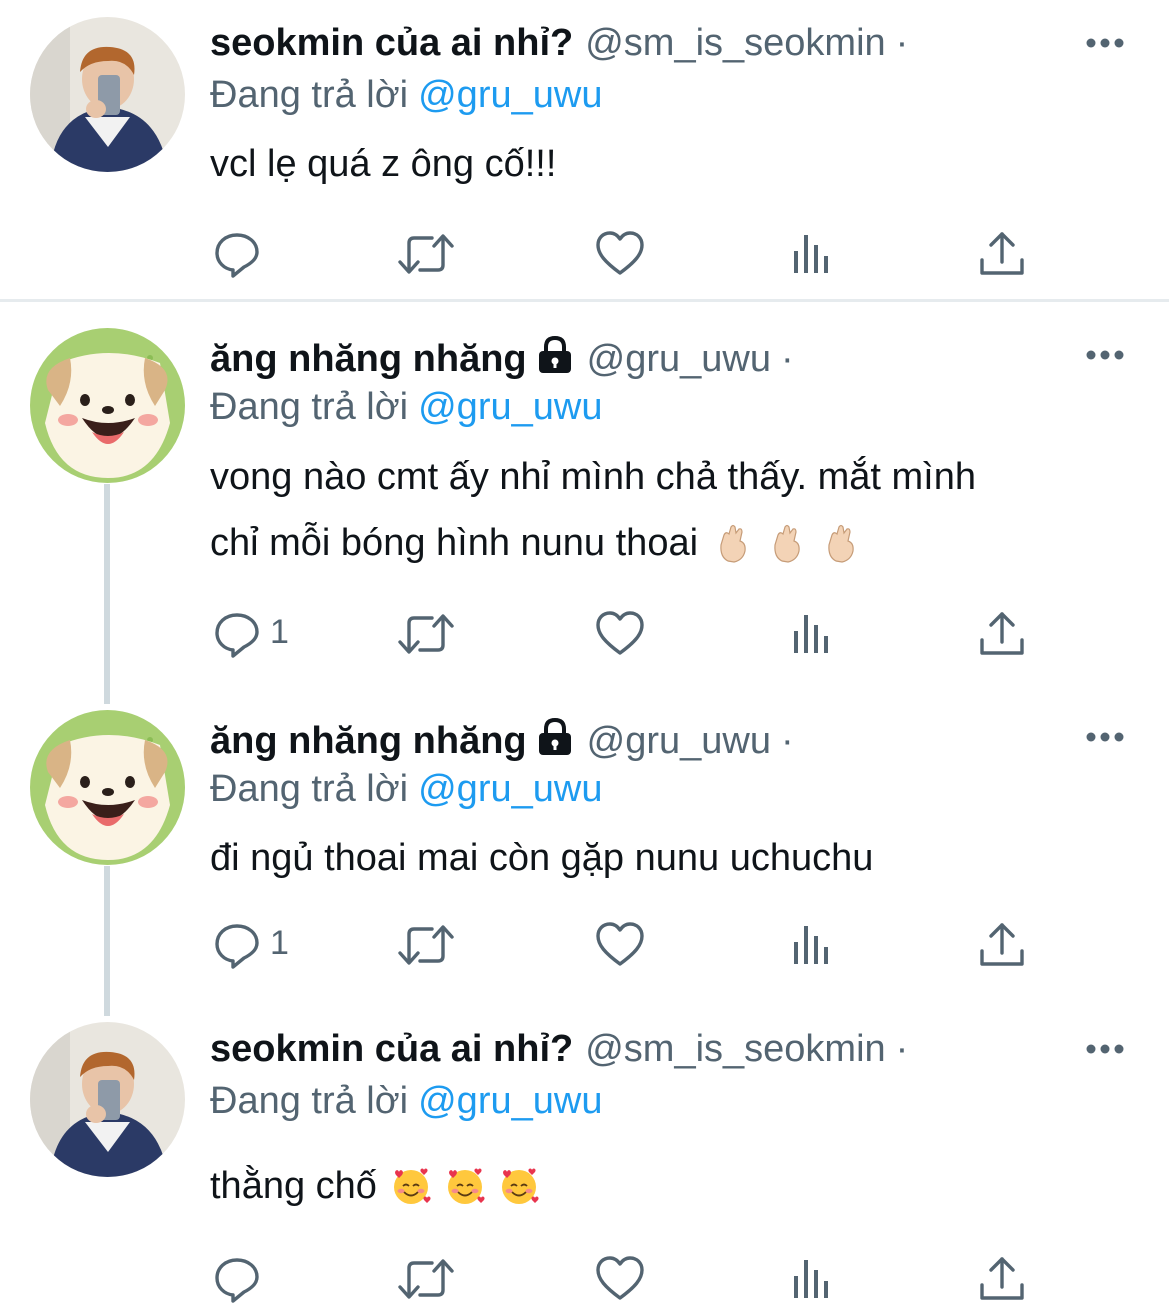  Describe the element at coordinates (383, 164) in the screenshot. I see `tweet-text-line: vcl lẹ quá z ông cố!!!` at that location.